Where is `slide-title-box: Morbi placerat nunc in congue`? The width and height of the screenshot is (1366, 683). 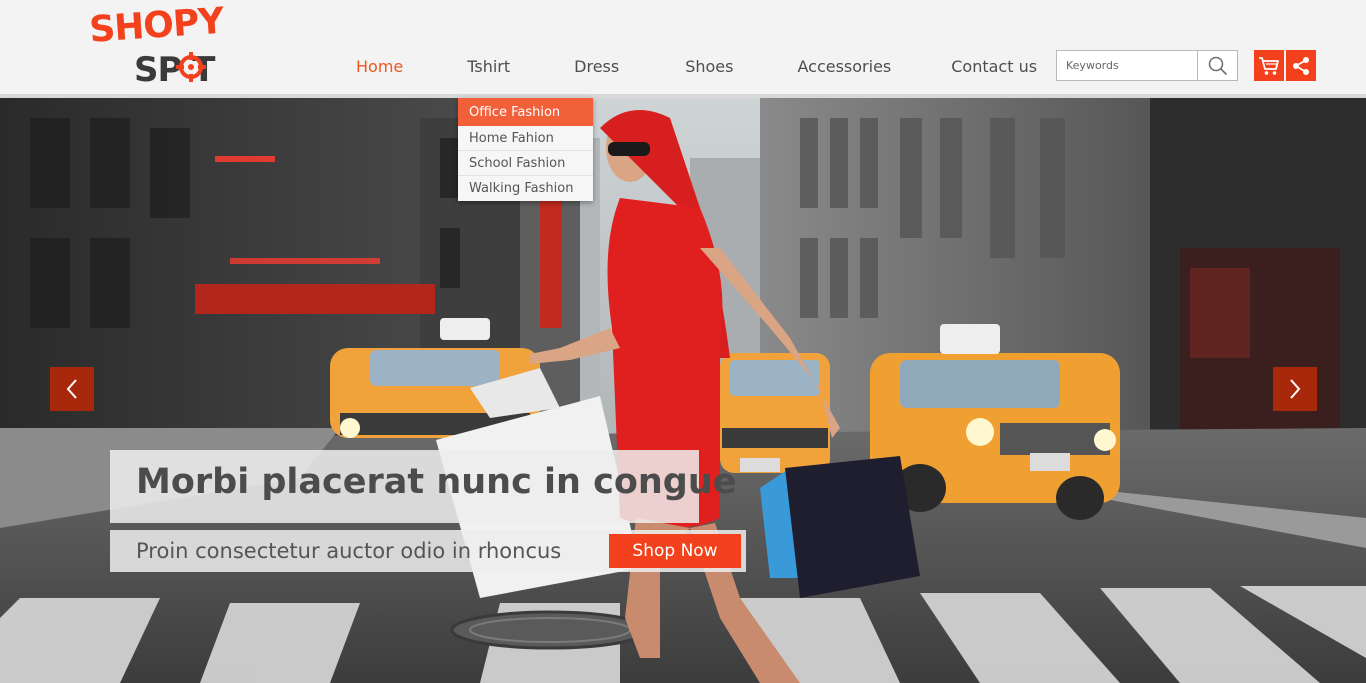 slide-title-box: Morbi placerat nunc in congue is located at coordinates (423, 486).